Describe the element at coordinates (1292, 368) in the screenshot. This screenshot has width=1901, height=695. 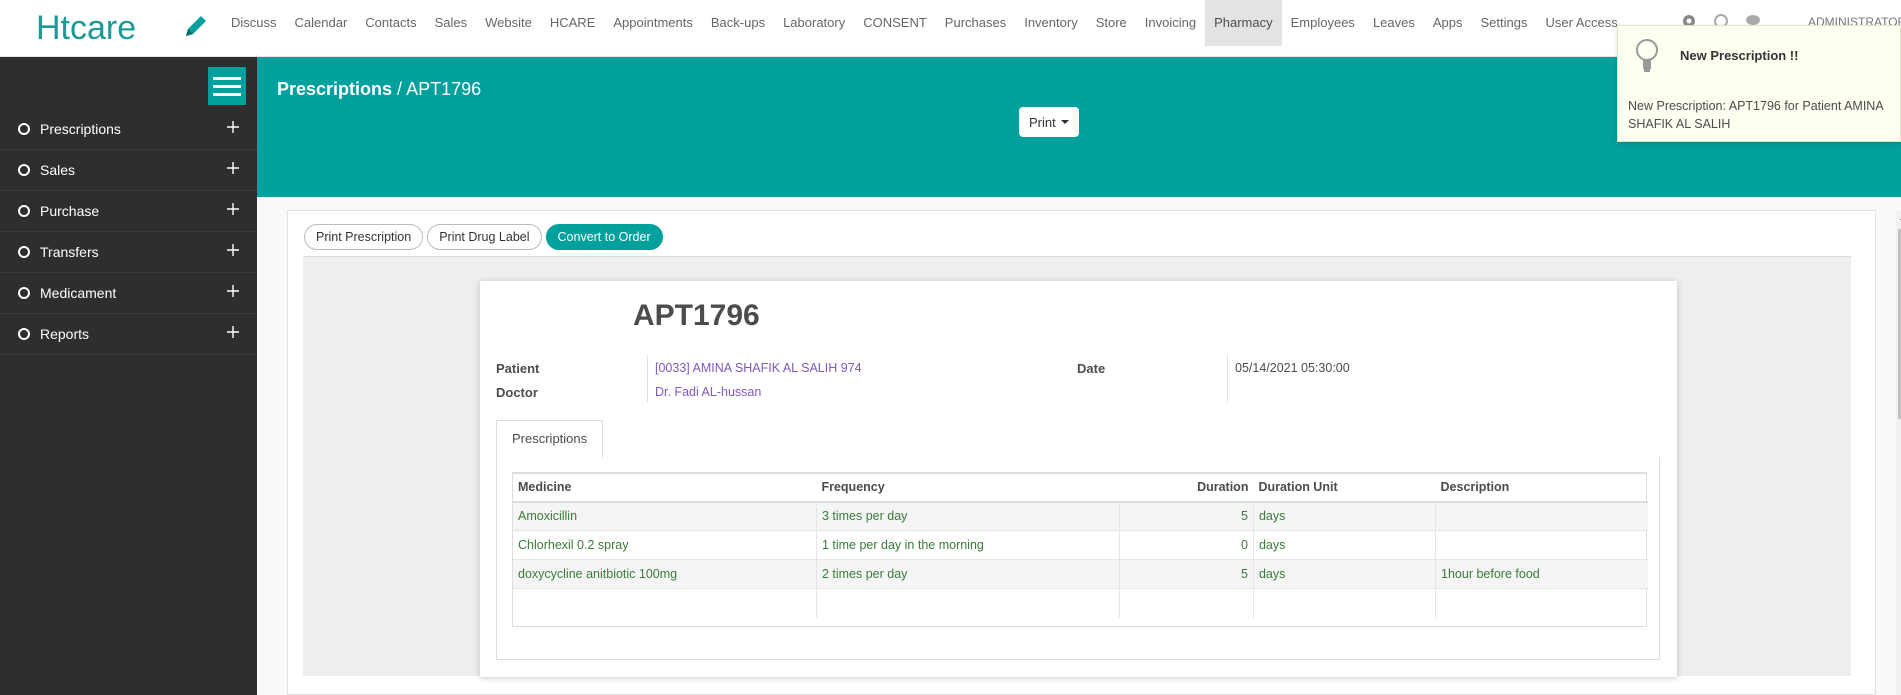
I see `date-field: 05/14/2021 05:30:00` at that location.